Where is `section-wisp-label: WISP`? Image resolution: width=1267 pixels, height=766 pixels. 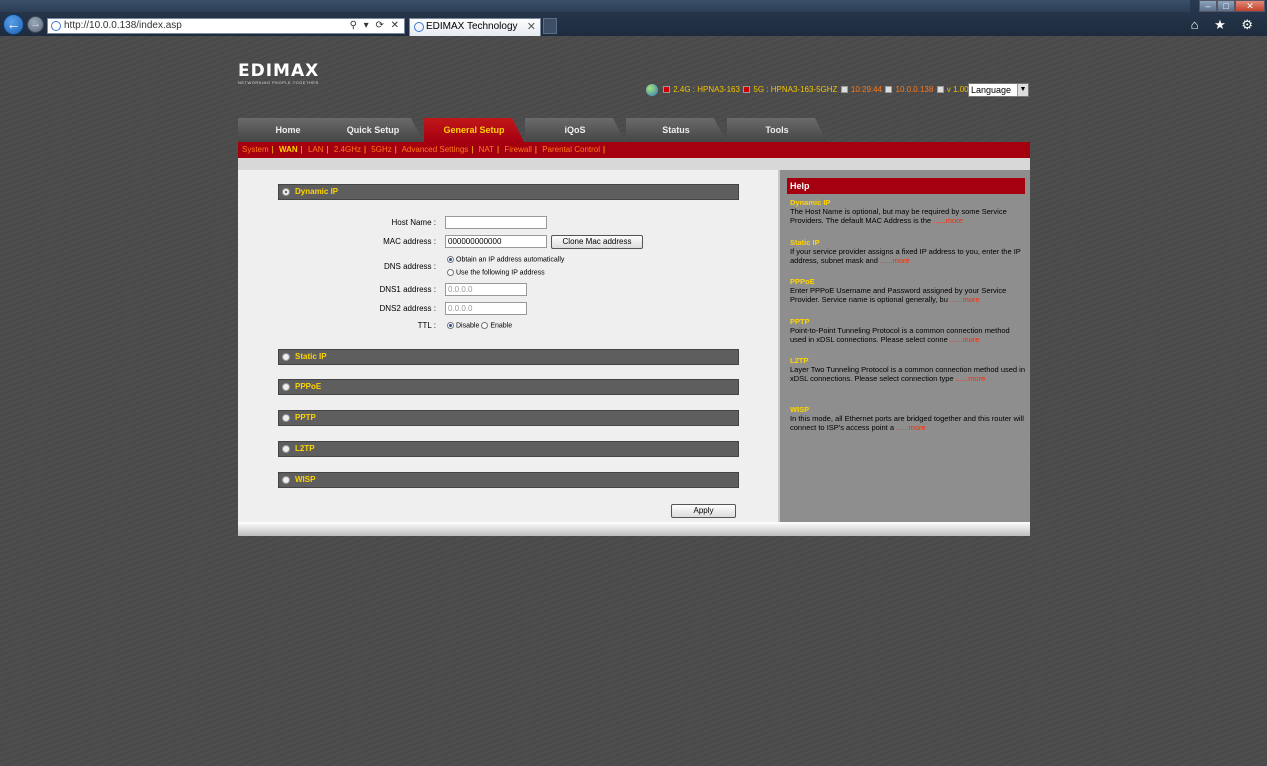
section-wisp-label: WISP is located at coordinates (305, 479).